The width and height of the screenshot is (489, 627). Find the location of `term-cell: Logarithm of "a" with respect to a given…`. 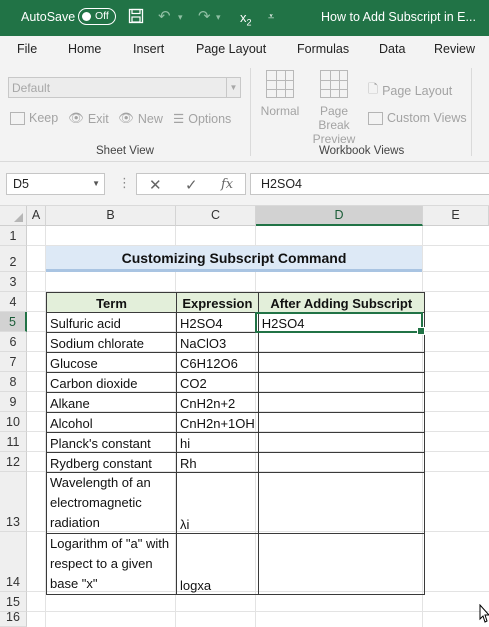

term-cell: Logarithm of "a" with respect to a given… is located at coordinates (111, 564).